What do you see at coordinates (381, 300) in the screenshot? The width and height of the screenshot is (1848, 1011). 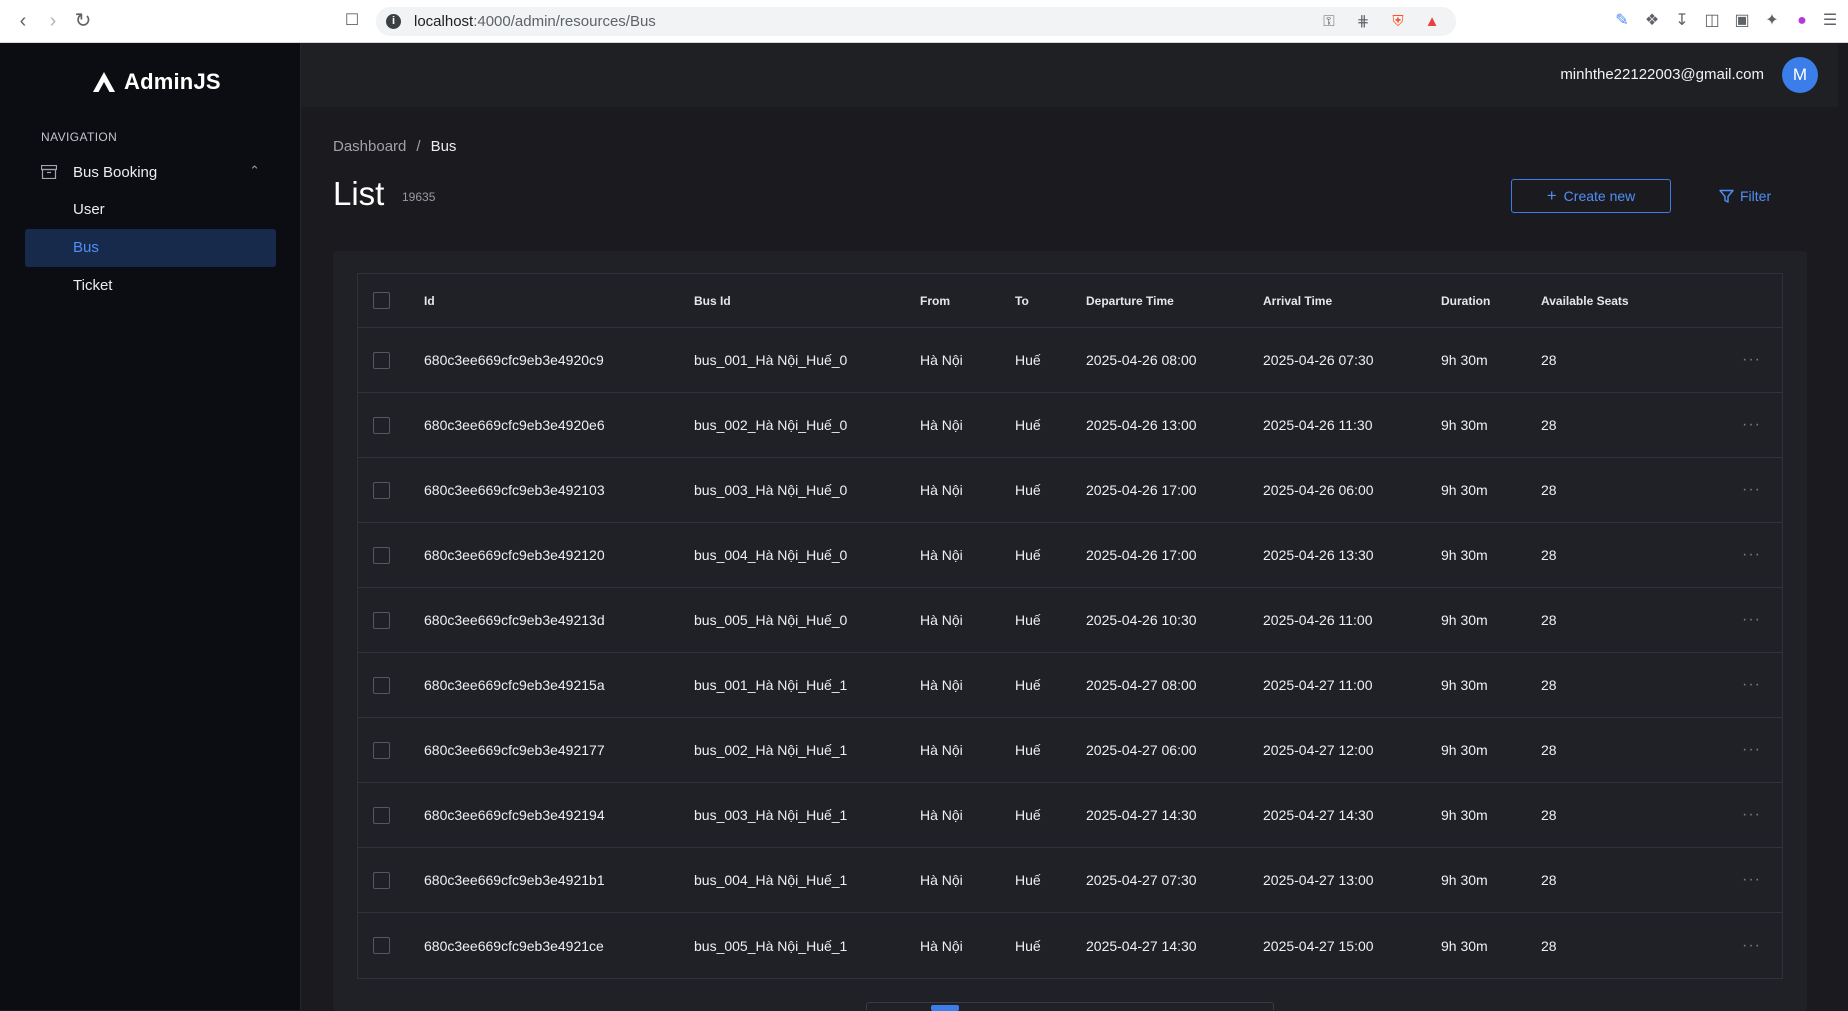 I see `select-all-checkbox` at bounding box center [381, 300].